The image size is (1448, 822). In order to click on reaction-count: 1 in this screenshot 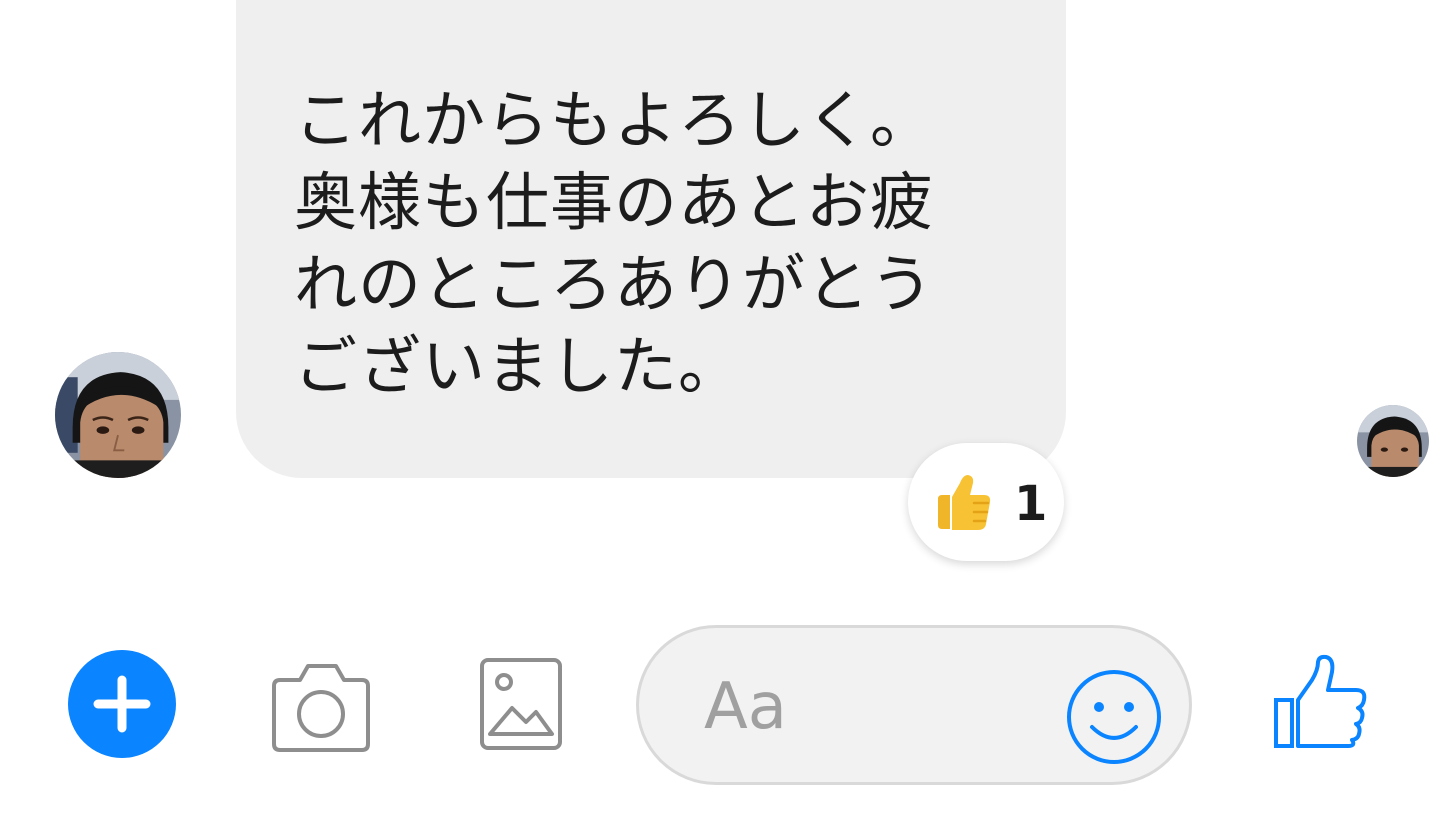, I will do `click(1031, 504)`.